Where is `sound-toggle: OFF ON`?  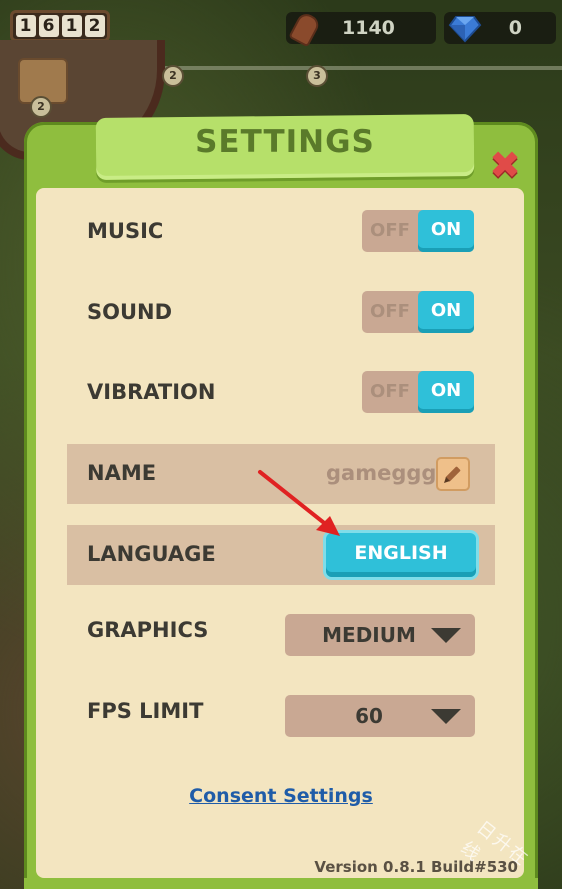
sound-toggle: OFF ON is located at coordinates (418, 312).